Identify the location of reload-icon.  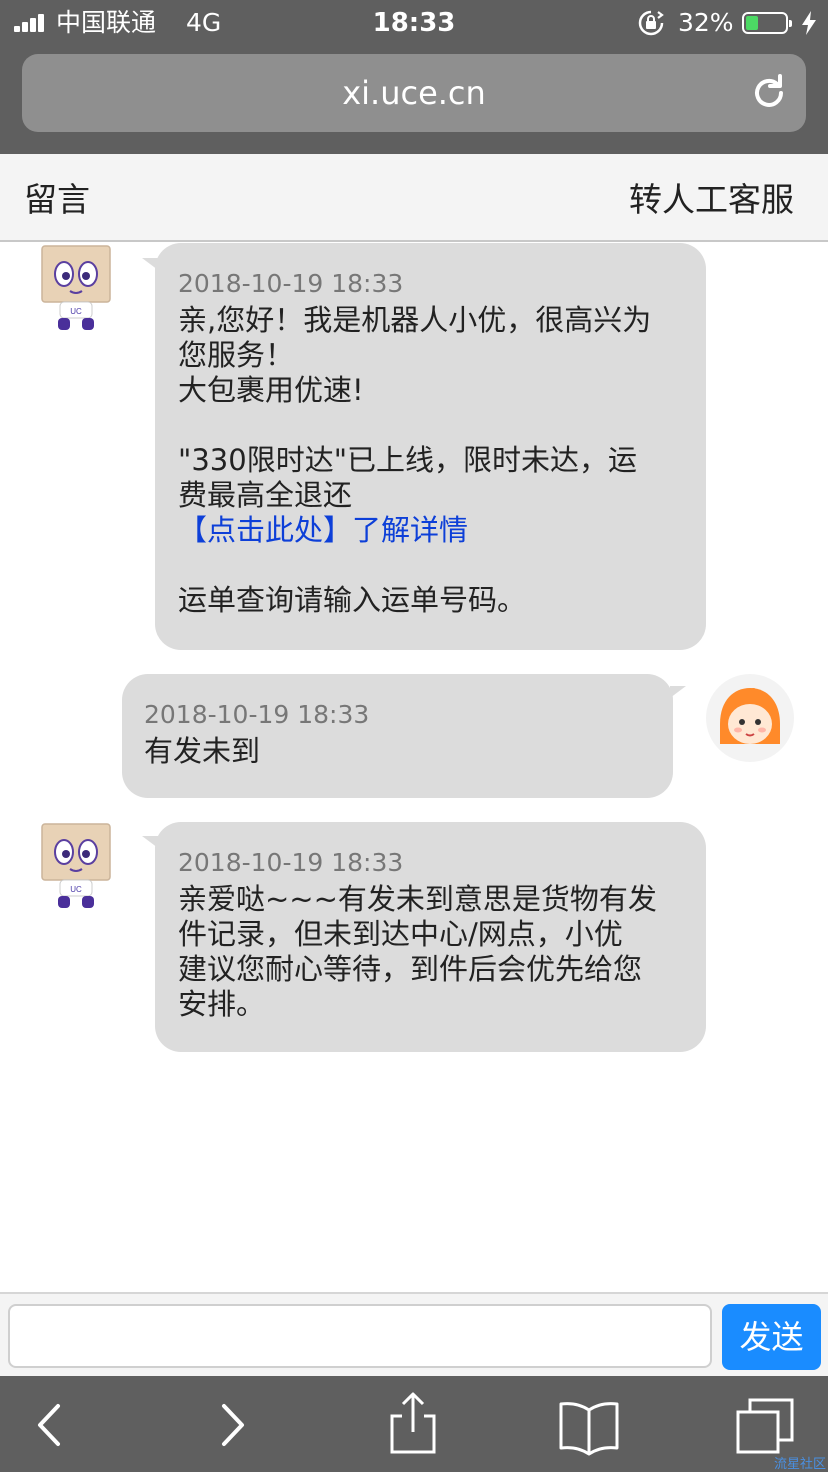
(769, 93).